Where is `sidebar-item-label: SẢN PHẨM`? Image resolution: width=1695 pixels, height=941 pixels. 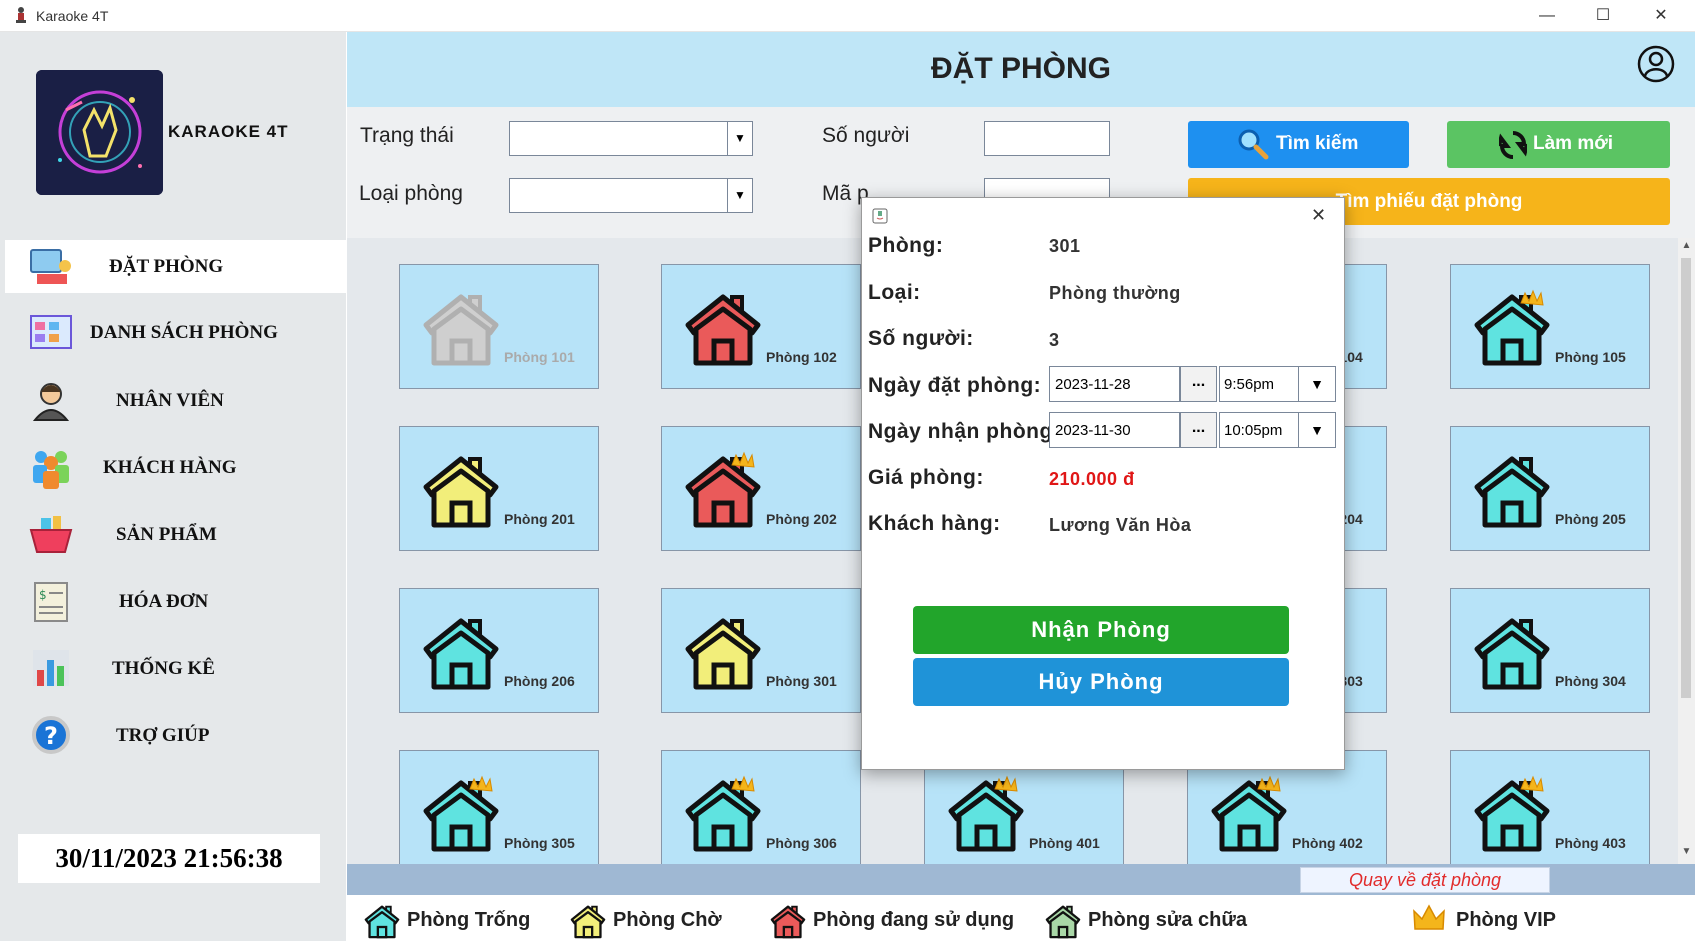 sidebar-item-label: SẢN PHẨM is located at coordinates (166, 534).